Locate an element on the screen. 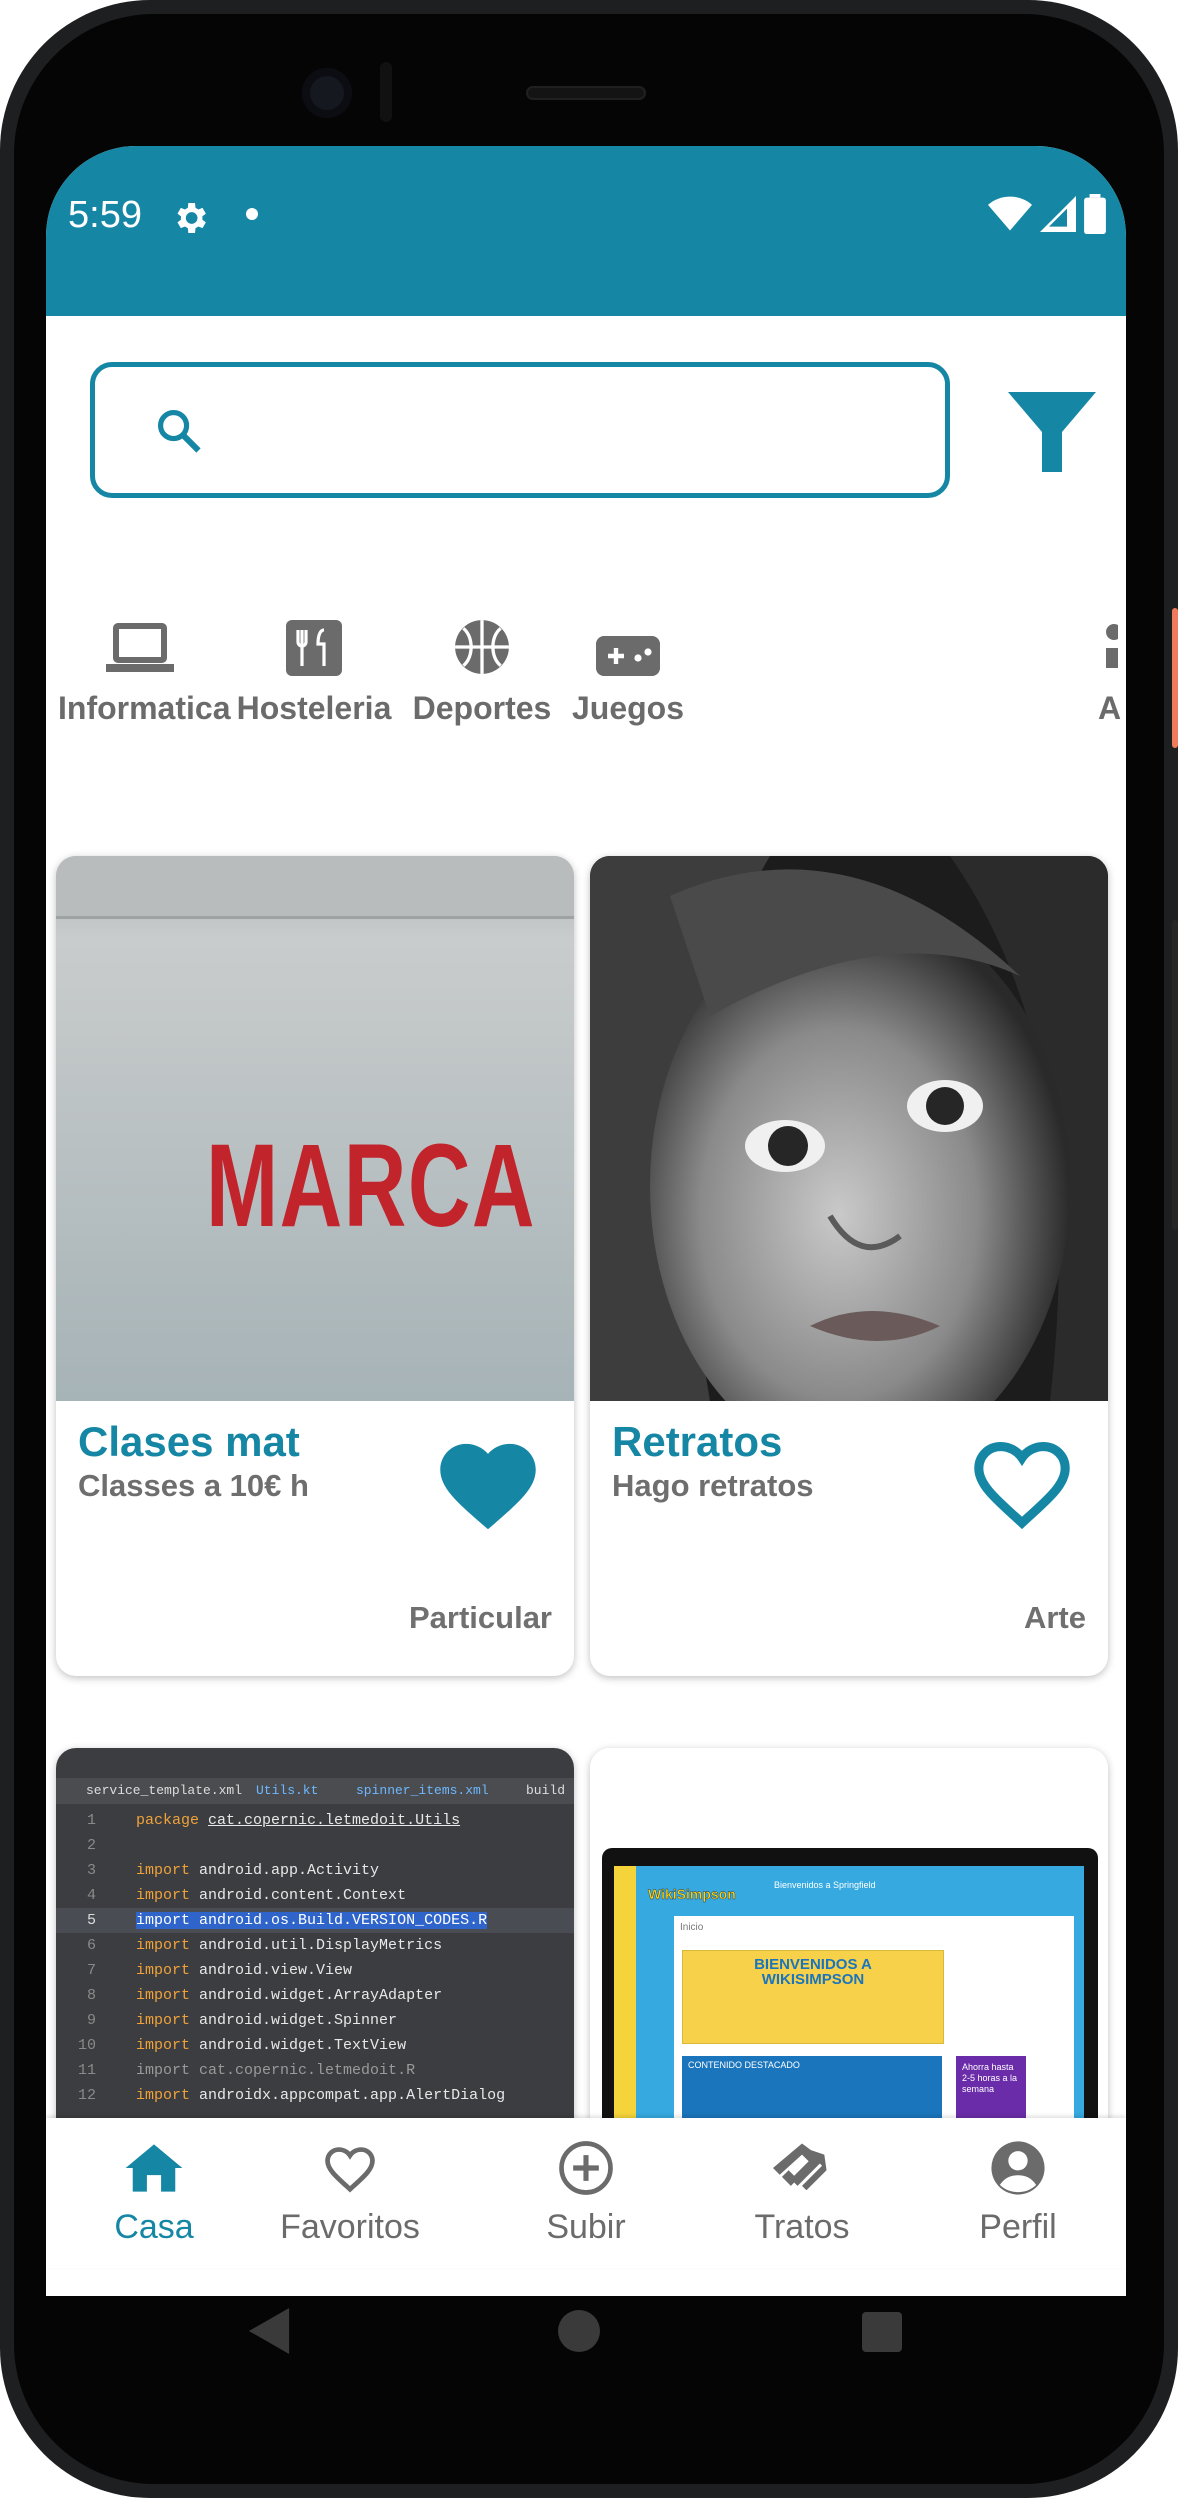  basketball-icon is located at coordinates (482, 647).